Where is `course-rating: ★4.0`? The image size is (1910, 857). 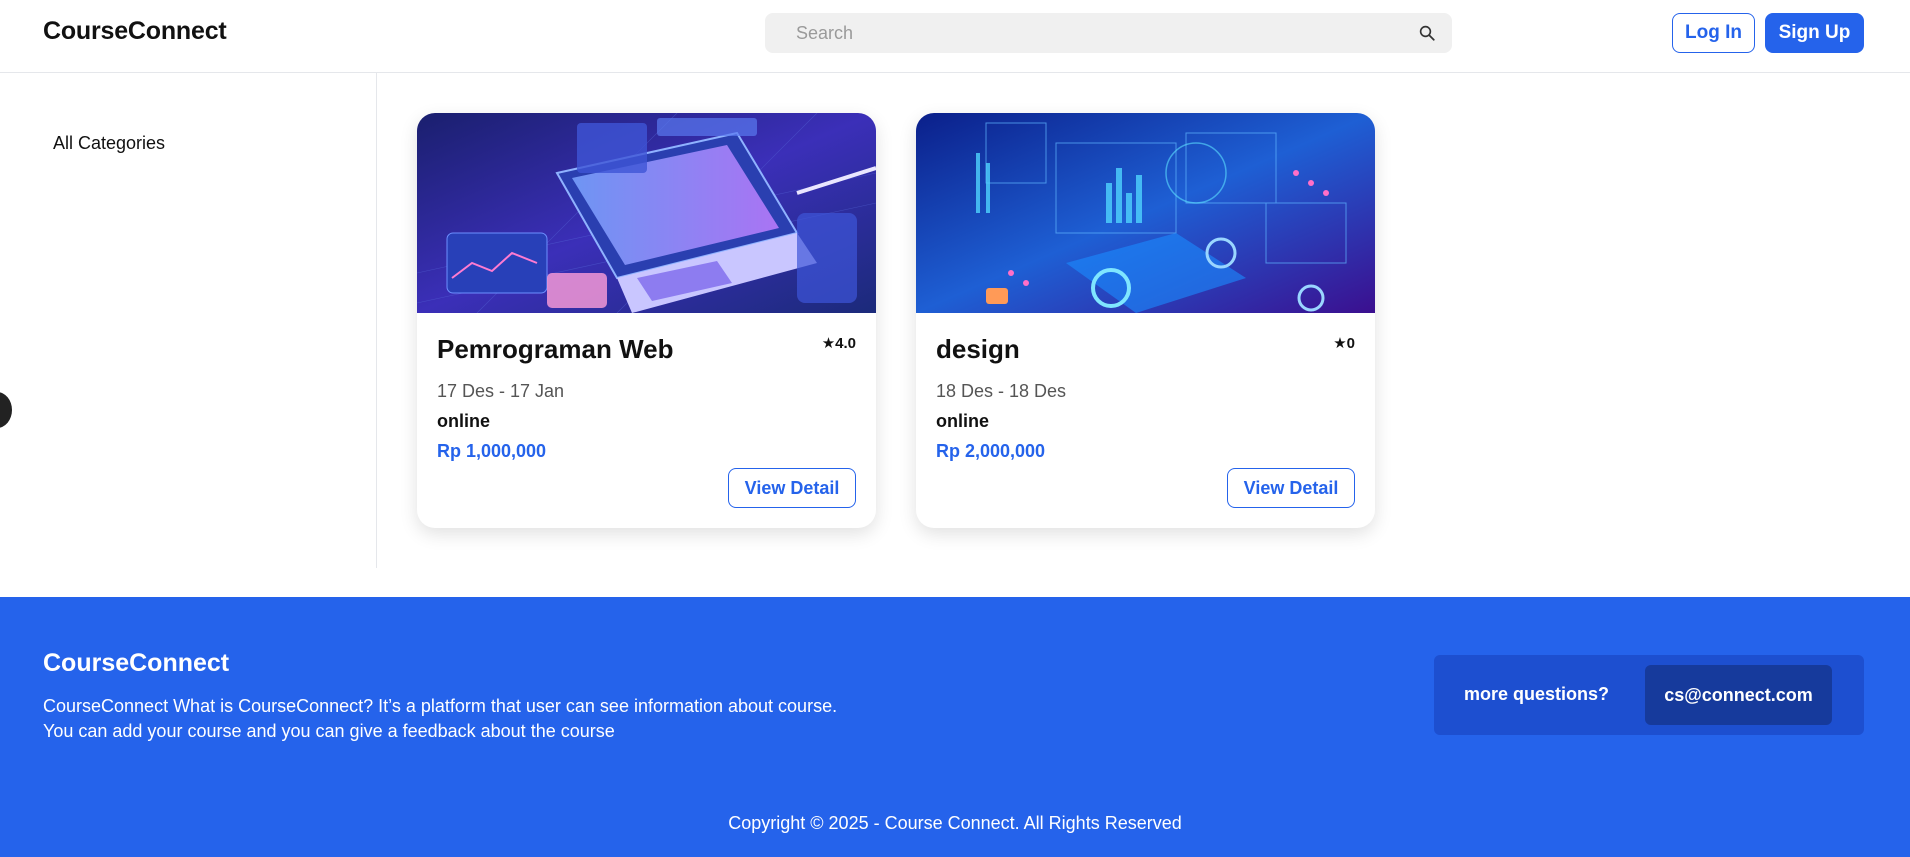 course-rating: ★4.0 is located at coordinates (838, 343).